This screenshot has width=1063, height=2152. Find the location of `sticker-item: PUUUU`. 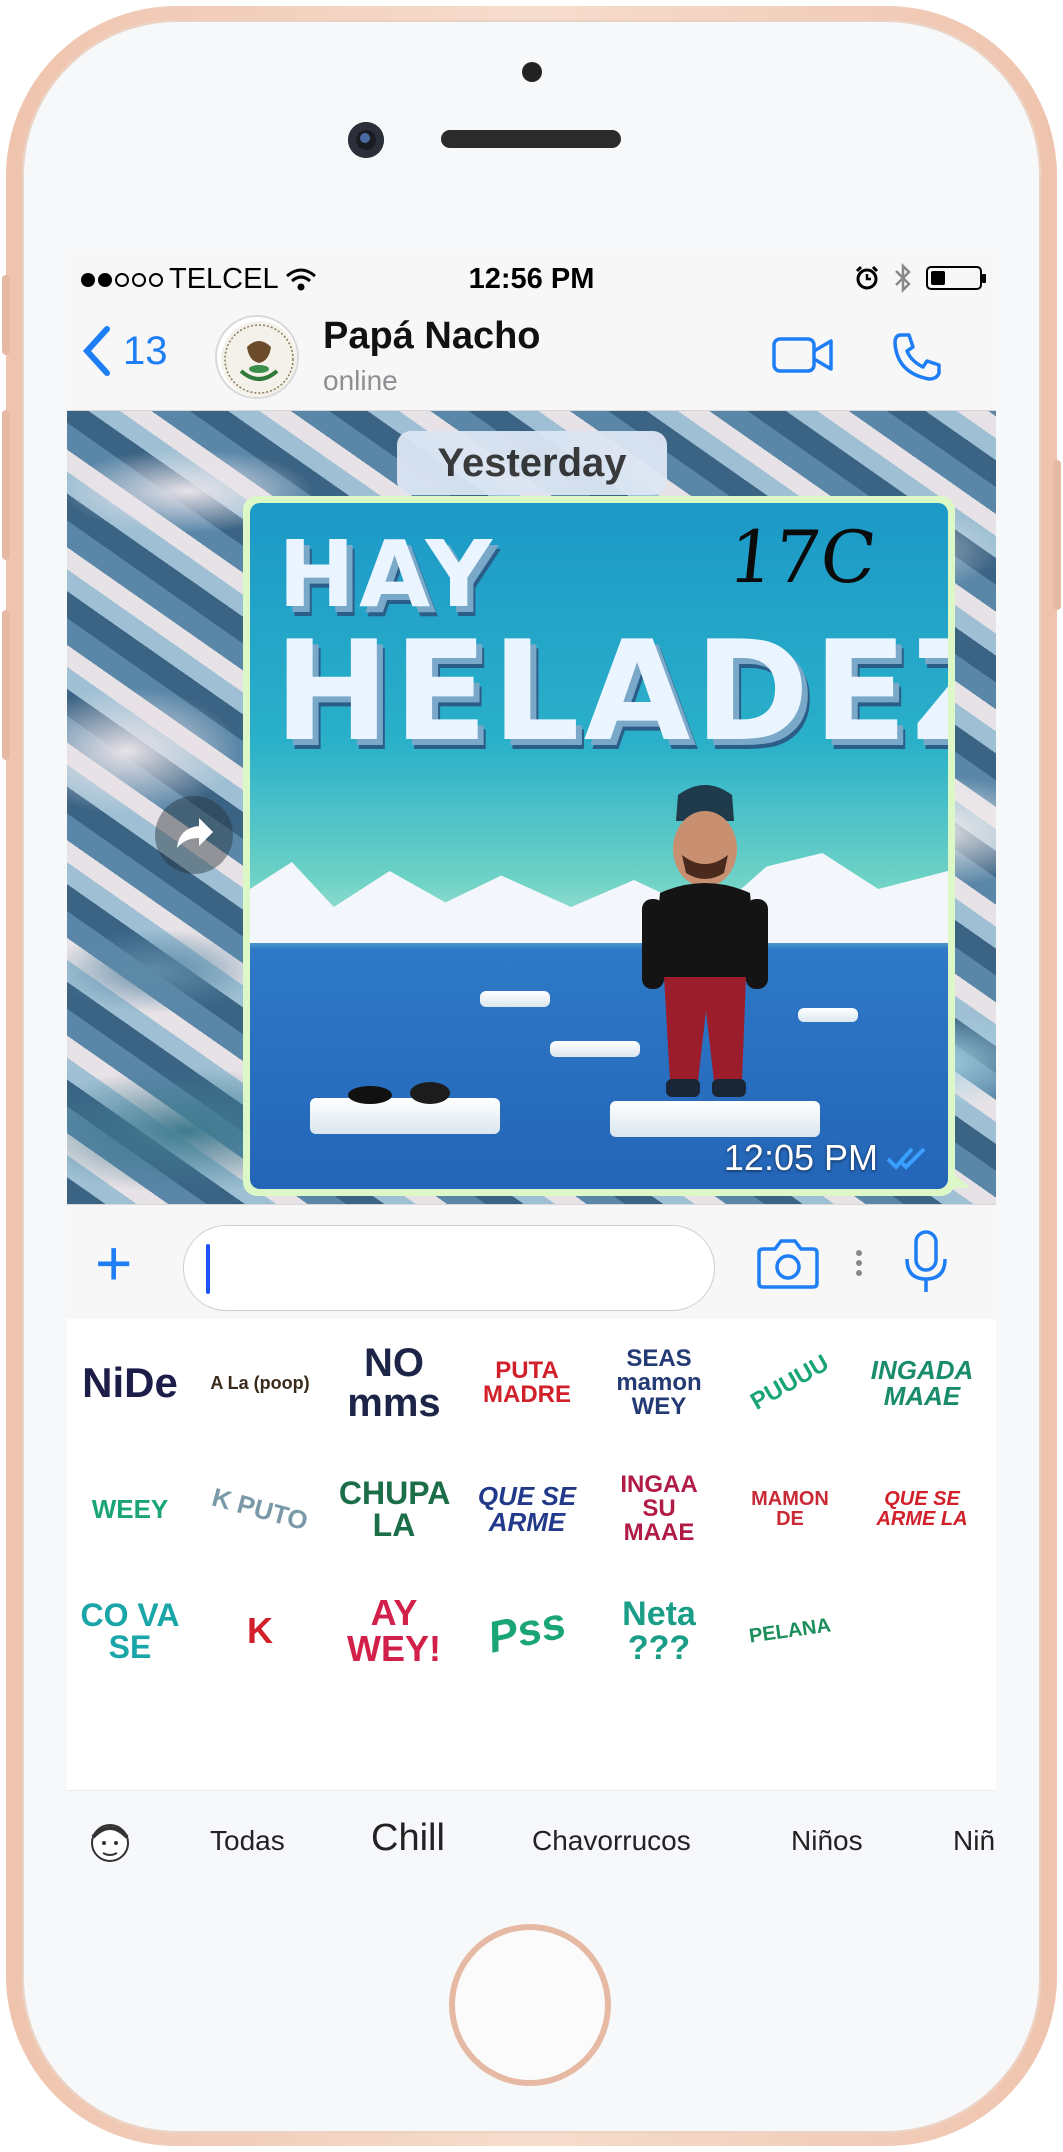

sticker-item: PUUUU is located at coordinates (789, 1383).